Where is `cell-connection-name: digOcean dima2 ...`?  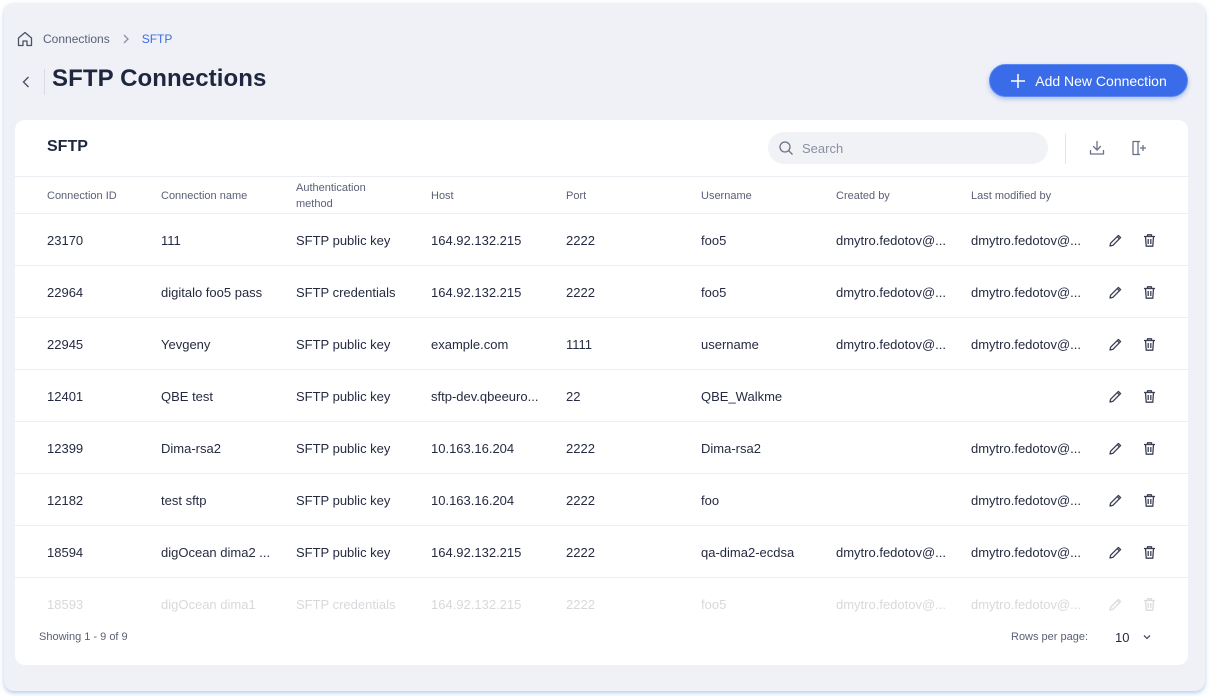 cell-connection-name: digOcean dima2 ... is located at coordinates (216, 552).